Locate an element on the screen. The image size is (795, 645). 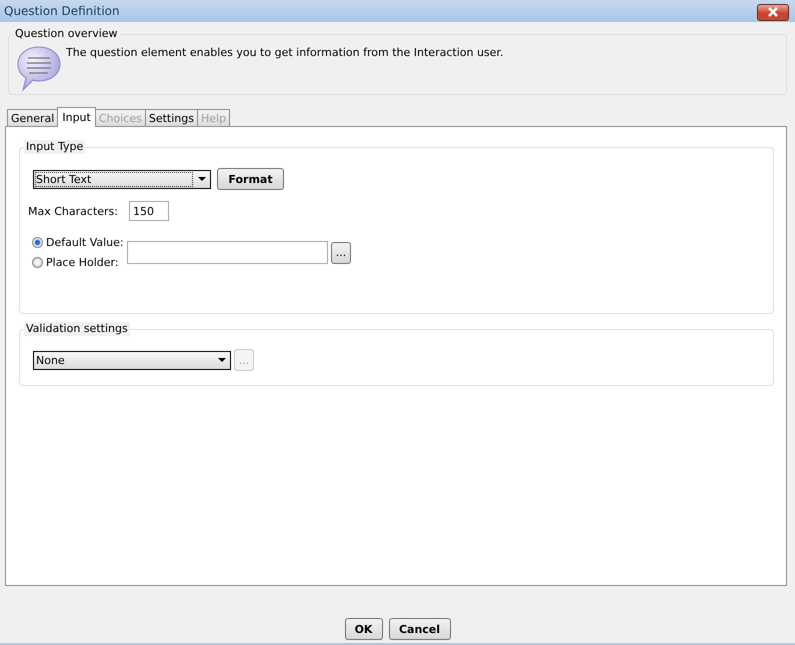
group-legend: Validation settings is located at coordinates (77, 329).